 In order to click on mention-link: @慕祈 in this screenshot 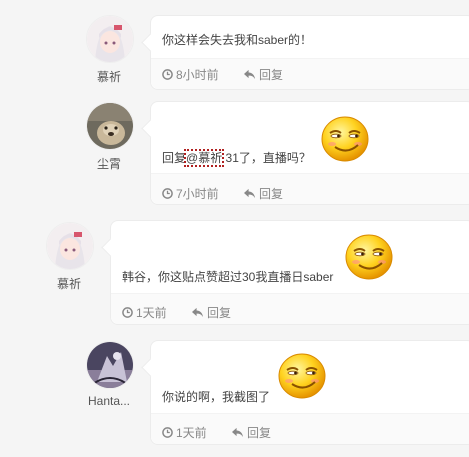, I will do `click(204, 158)`.